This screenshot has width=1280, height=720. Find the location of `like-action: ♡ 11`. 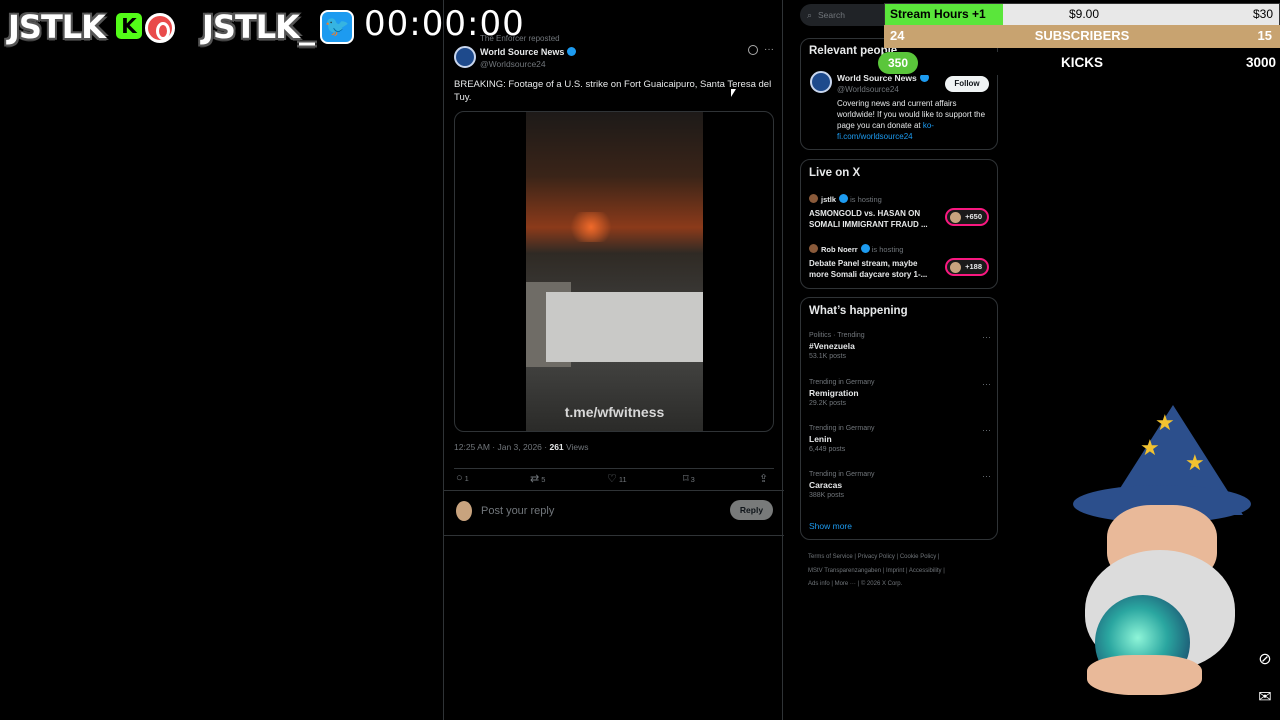

like-action: ♡ 11 is located at coordinates (617, 478).